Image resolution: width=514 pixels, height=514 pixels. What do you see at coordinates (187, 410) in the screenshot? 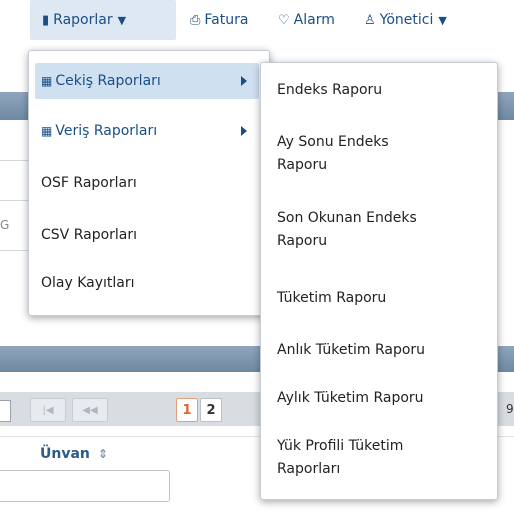
I see `page-button-1: 1` at bounding box center [187, 410].